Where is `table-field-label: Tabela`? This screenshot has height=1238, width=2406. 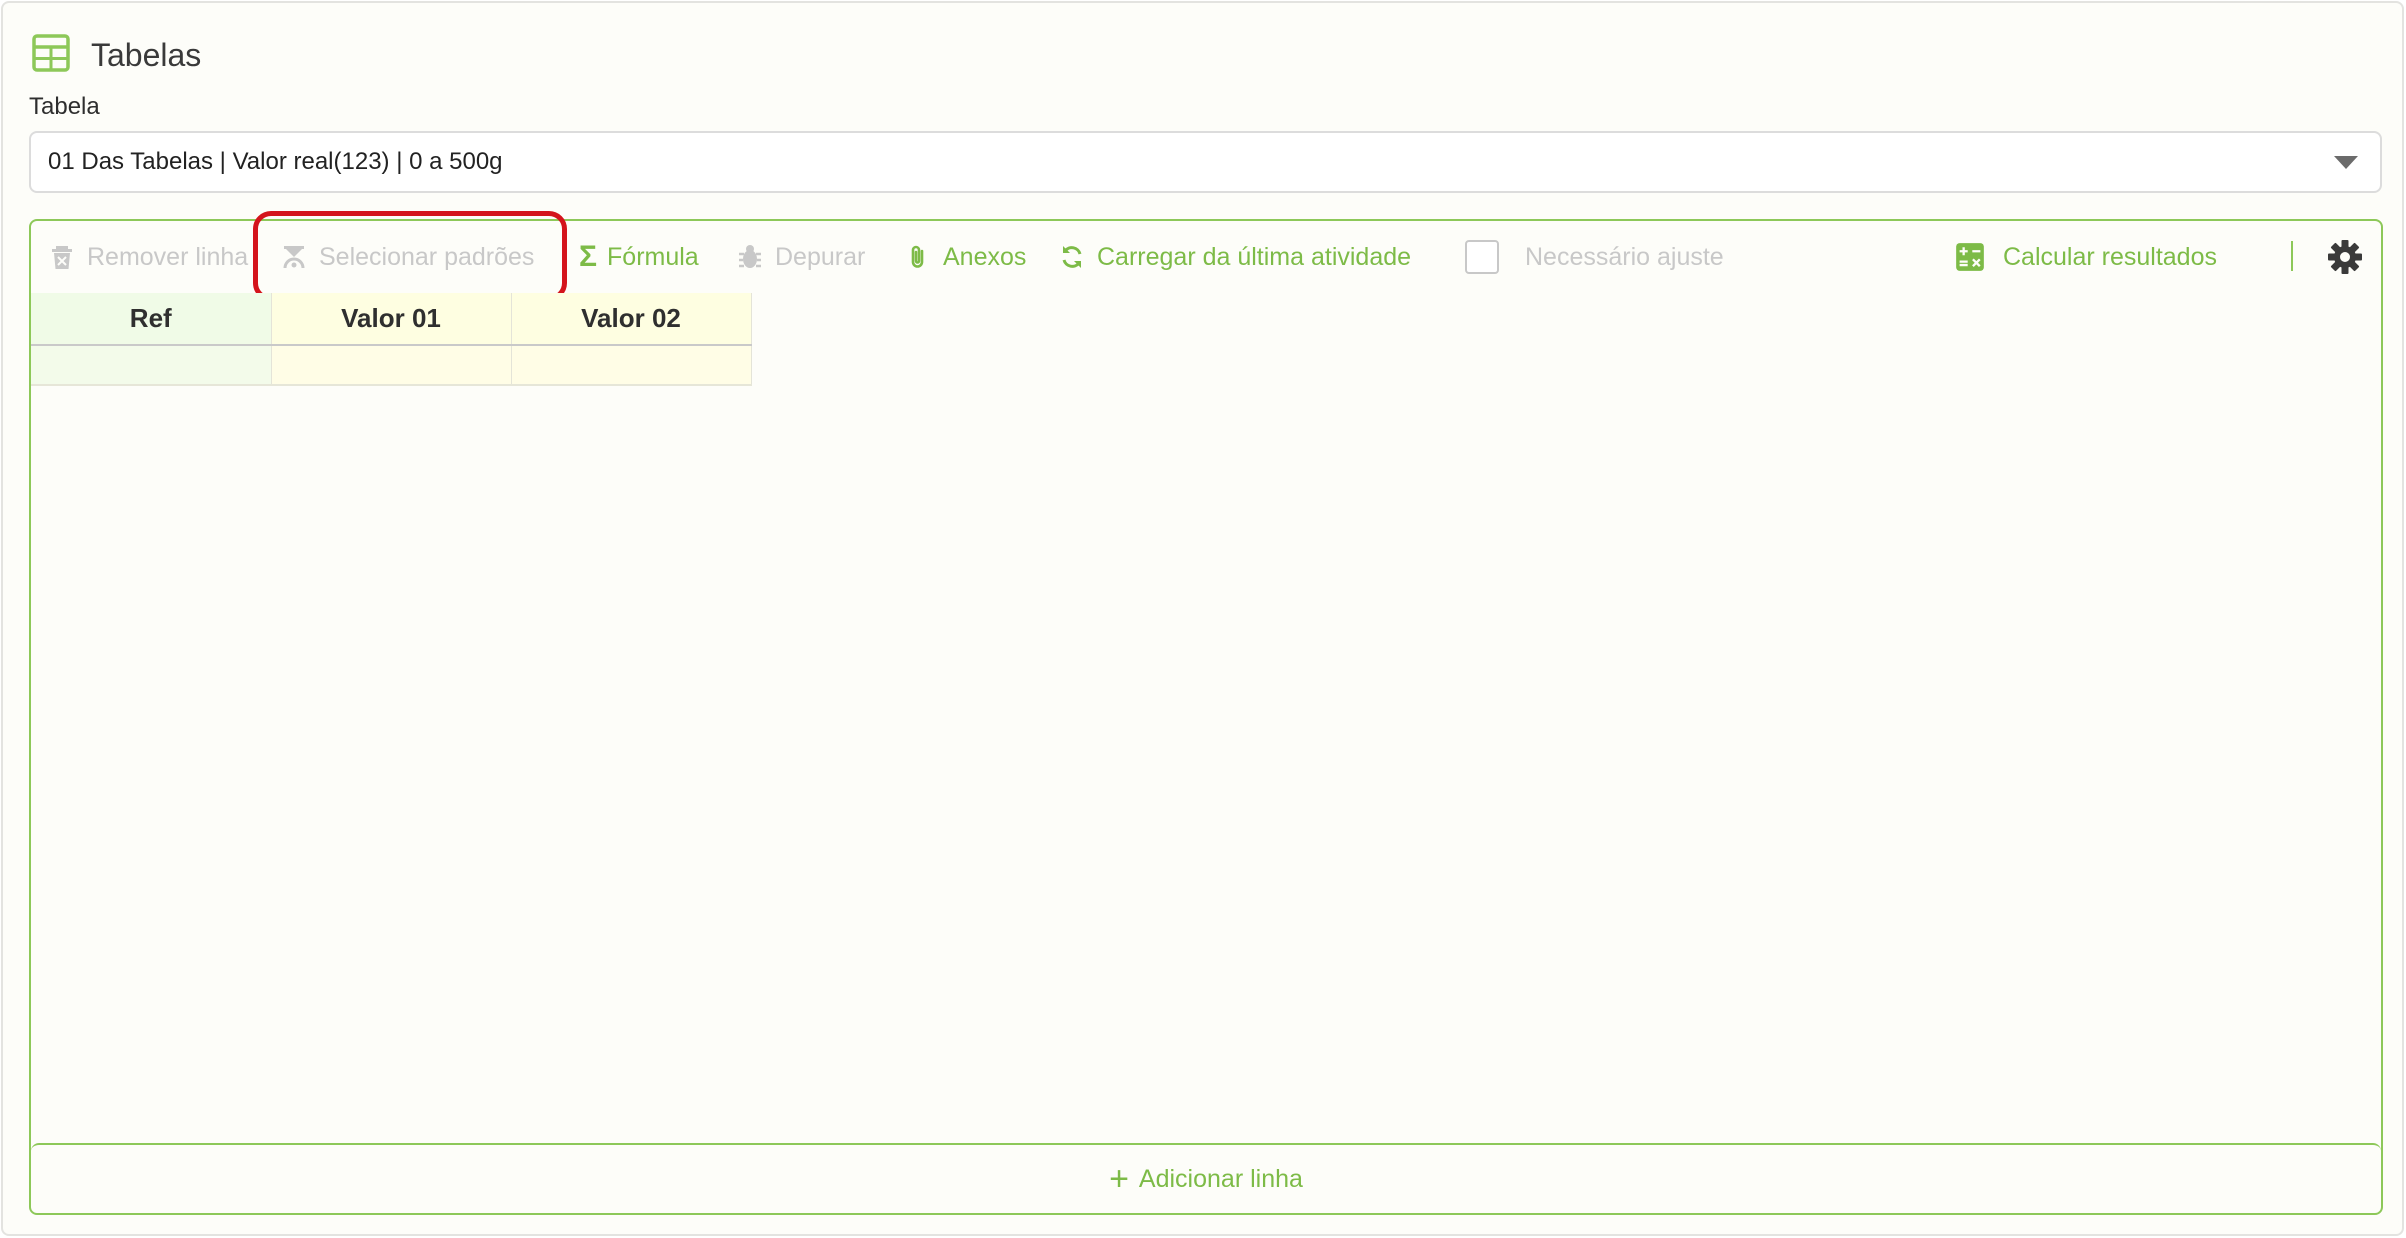
table-field-label: Tabela is located at coordinates (64, 106).